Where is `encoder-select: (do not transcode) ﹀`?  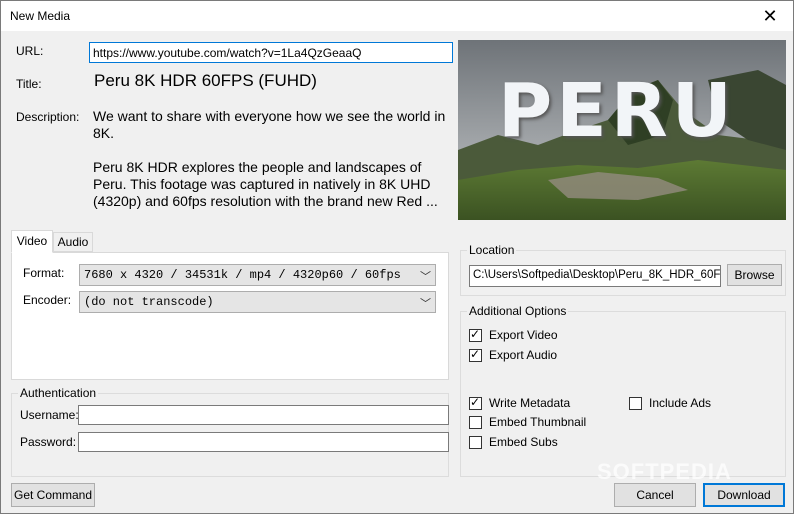
encoder-select: (do not transcode) ﹀ is located at coordinates (257, 302).